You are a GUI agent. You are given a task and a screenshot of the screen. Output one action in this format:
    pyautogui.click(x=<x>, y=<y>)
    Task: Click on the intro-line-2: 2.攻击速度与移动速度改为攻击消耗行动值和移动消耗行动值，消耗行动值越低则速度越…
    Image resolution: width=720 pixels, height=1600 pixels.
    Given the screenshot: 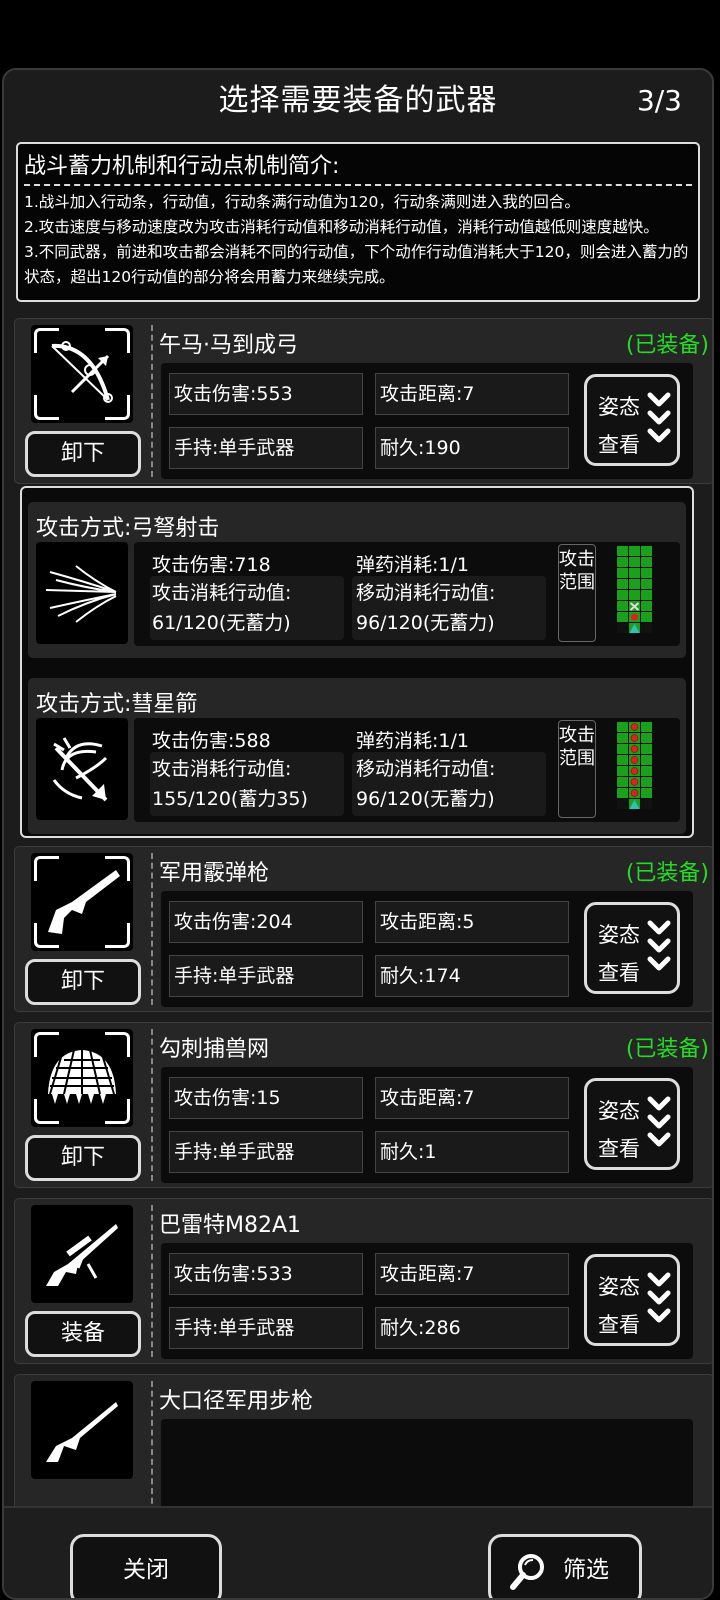 What is the action you would take?
    pyautogui.click(x=341, y=227)
    